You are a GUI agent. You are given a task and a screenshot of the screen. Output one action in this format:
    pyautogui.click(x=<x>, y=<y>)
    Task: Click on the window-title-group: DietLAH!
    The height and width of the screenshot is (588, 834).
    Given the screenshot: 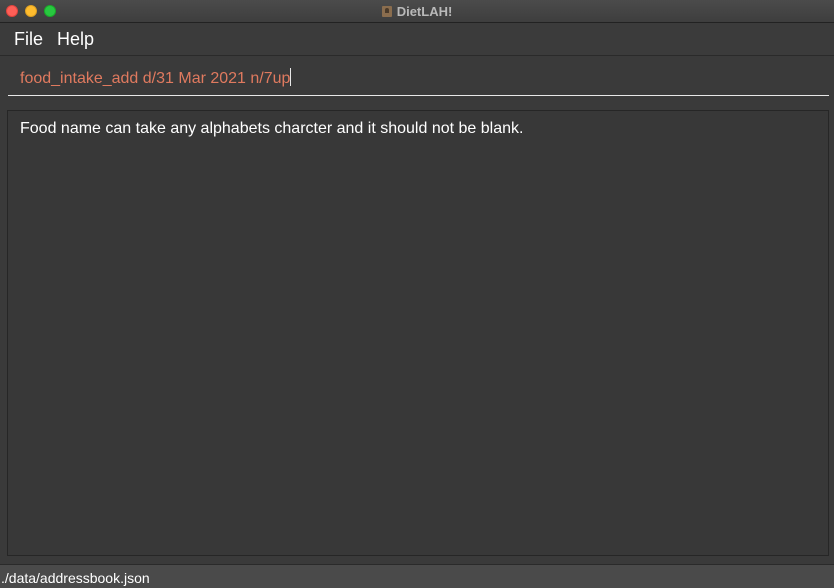 What is the action you would take?
    pyautogui.click(x=417, y=11)
    